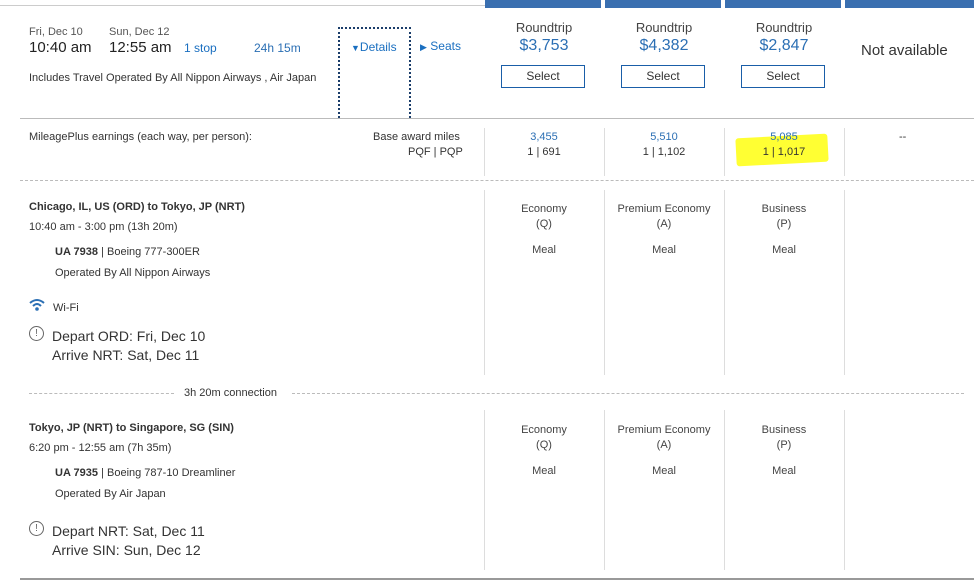  Describe the element at coordinates (66, 308) in the screenshot. I see `wifi-label: Wi-Fi` at that location.